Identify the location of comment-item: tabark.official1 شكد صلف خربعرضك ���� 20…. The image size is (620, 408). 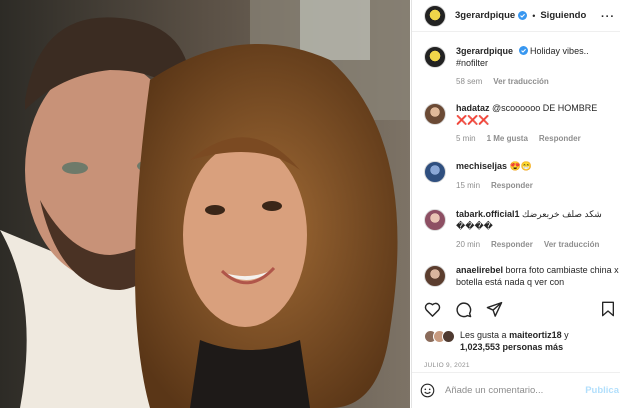
(521, 229).